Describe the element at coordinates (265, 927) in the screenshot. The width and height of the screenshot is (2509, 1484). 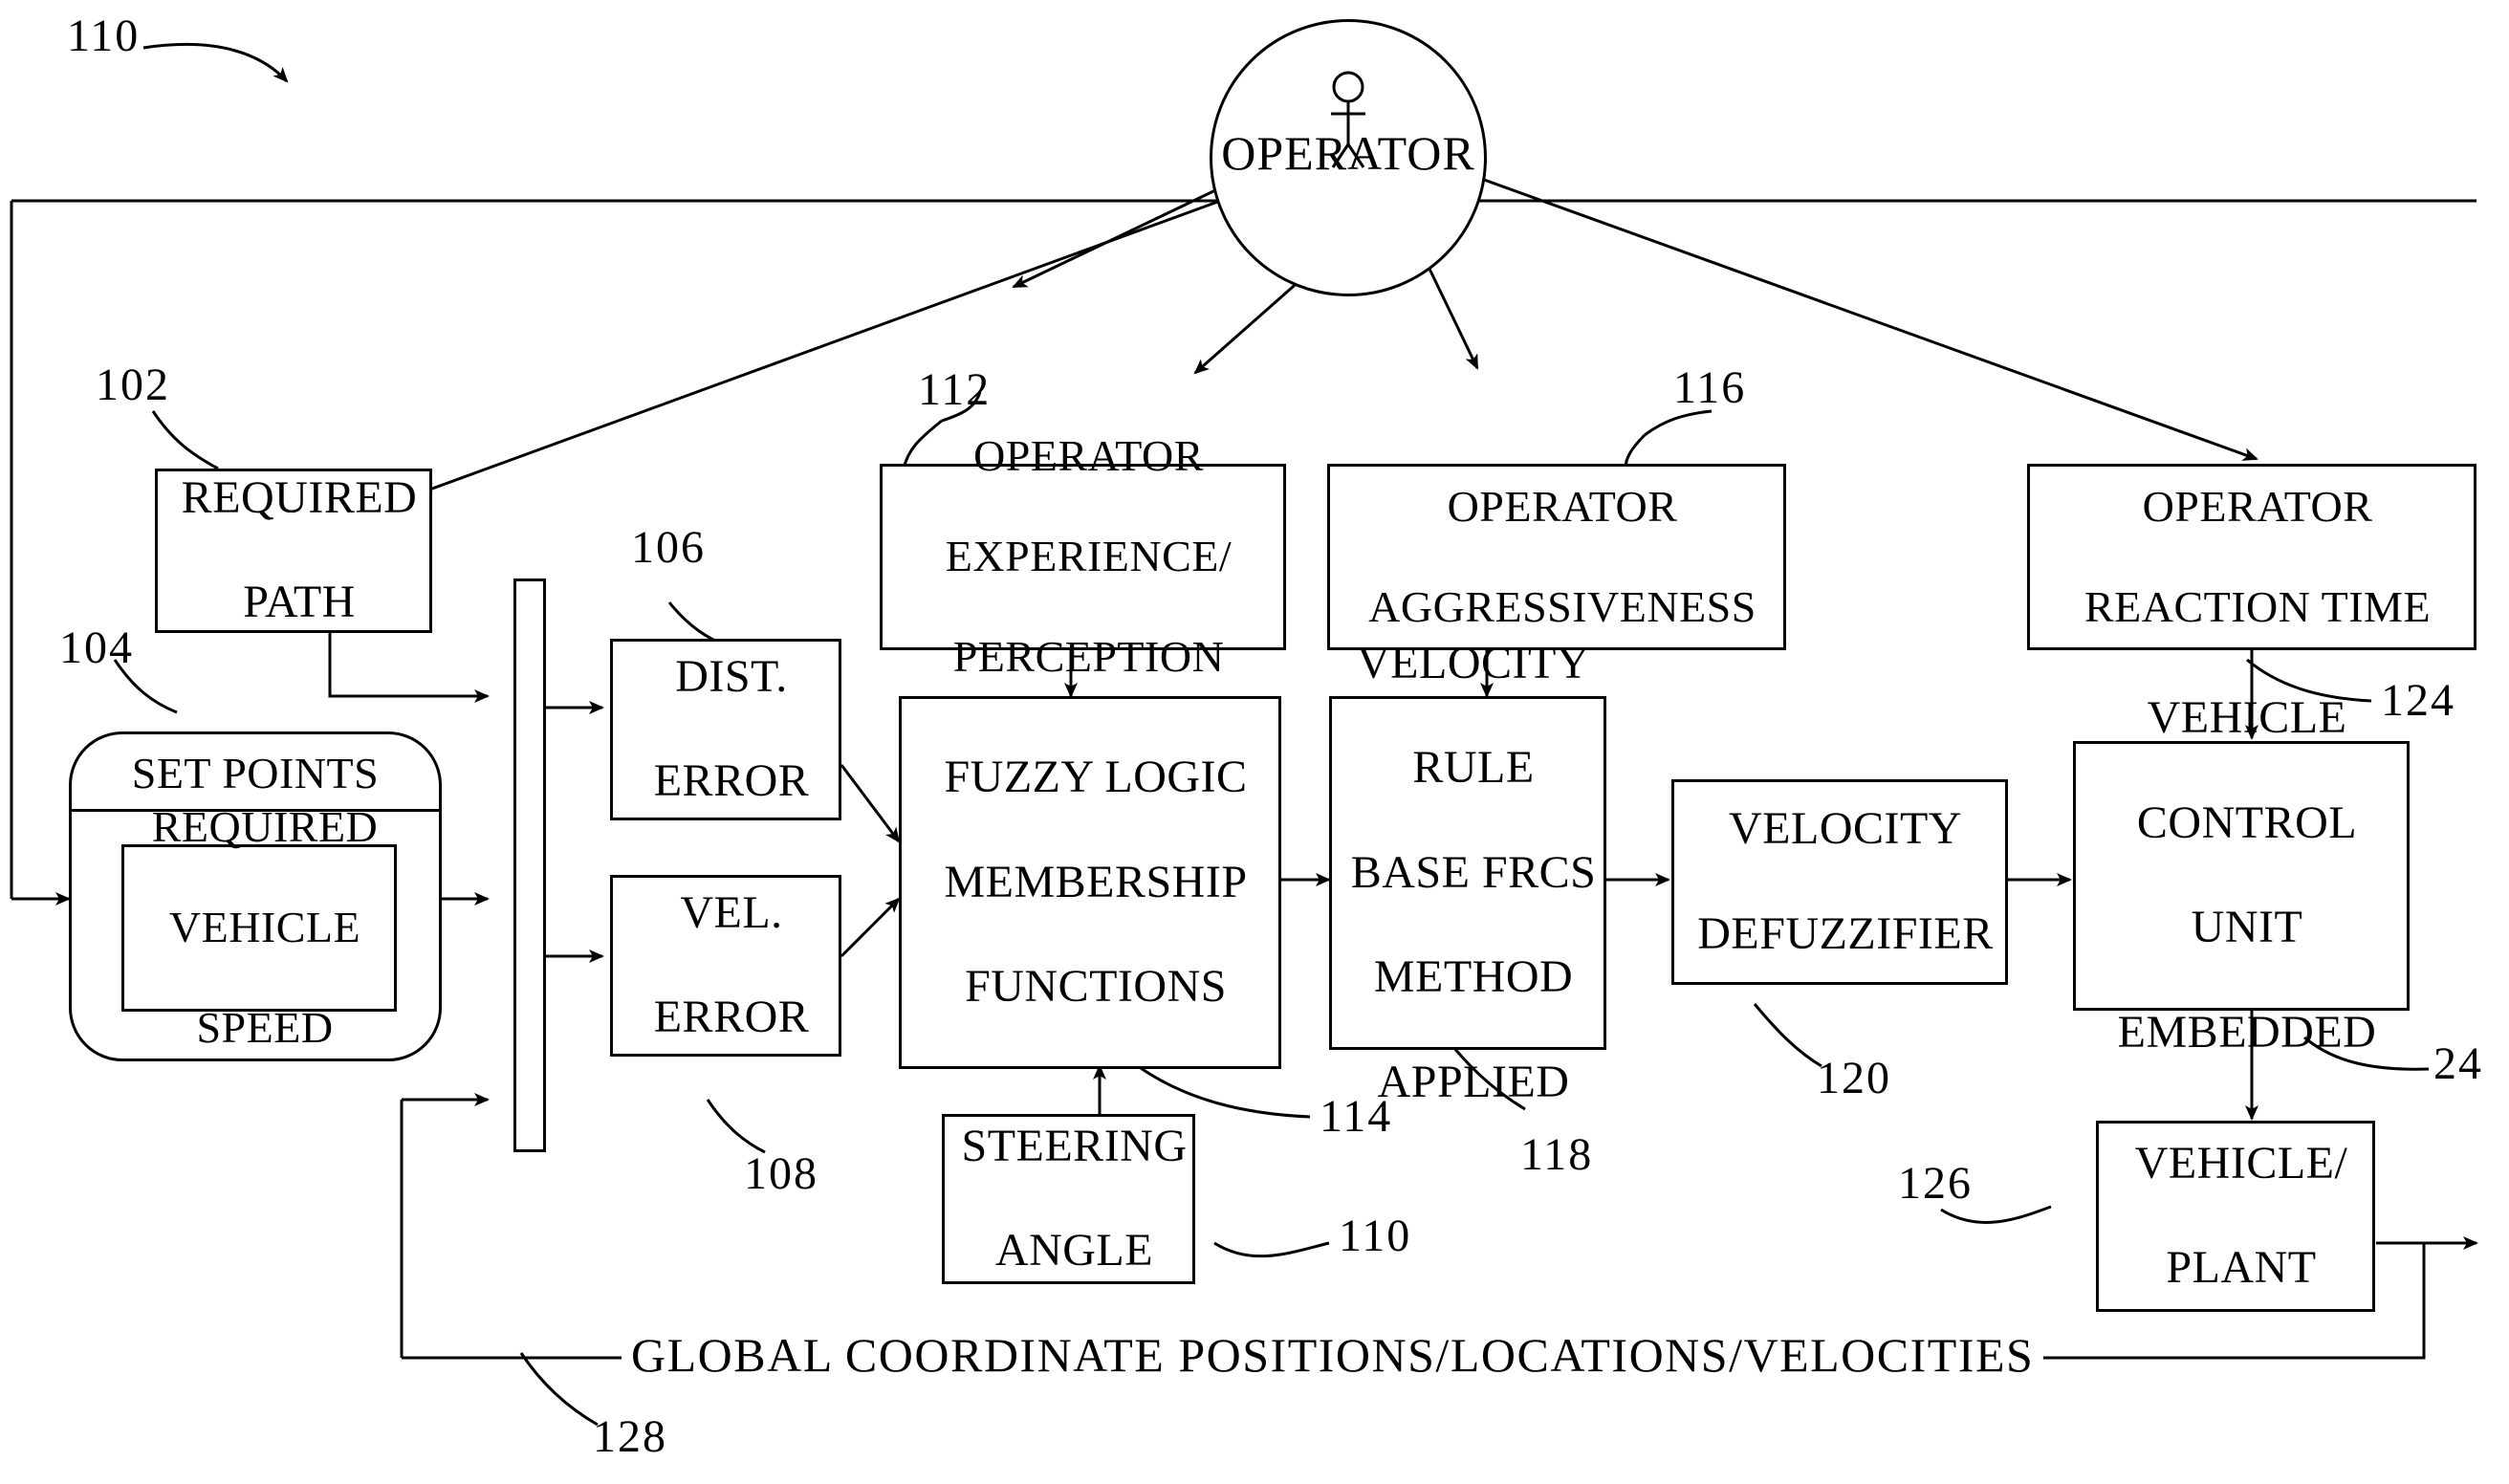
I see `required-vehicle-speed-label: REQUIRED VEHICLE SPEED` at that location.